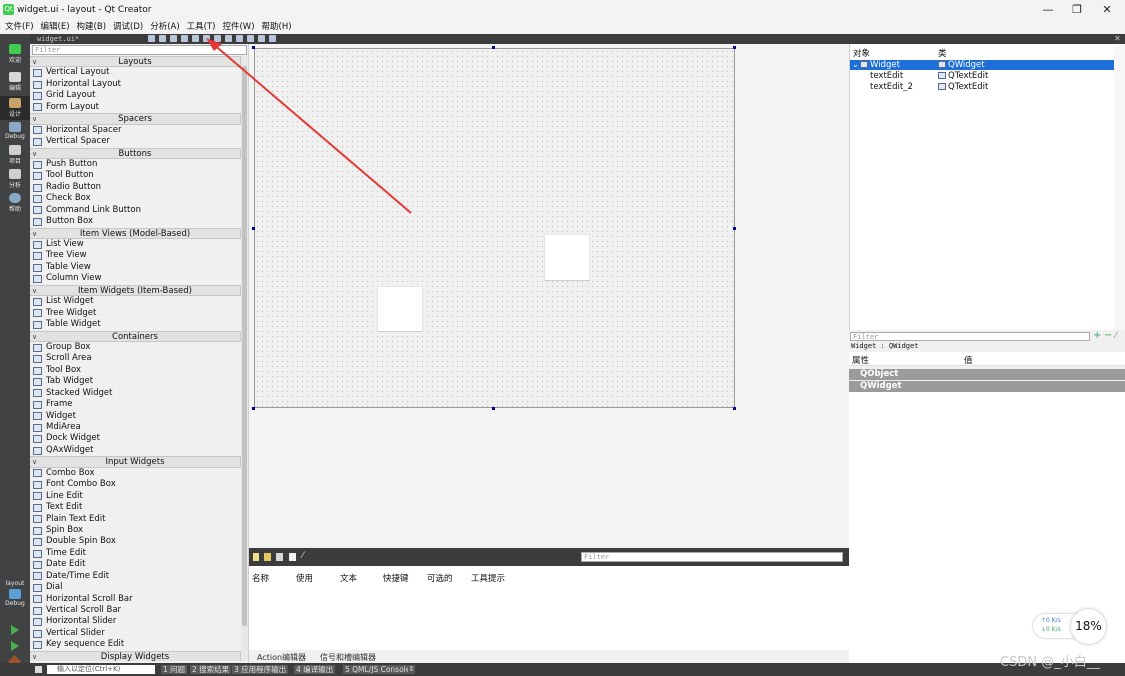  What do you see at coordinates (135, 347) in the screenshot?
I see `widget-item: Group Box` at bounding box center [135, 347].